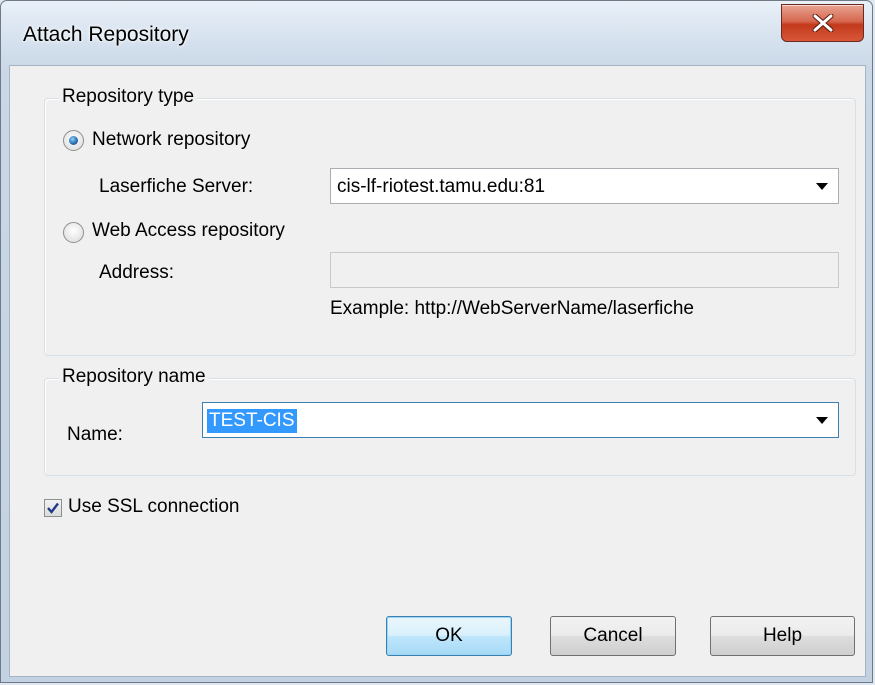 The width and height of the screenshot is (875, 685). Describe the element at coordinates (520, 420) in the screenshot. I see `repository-name-combo: TEST-CIS` at that location.